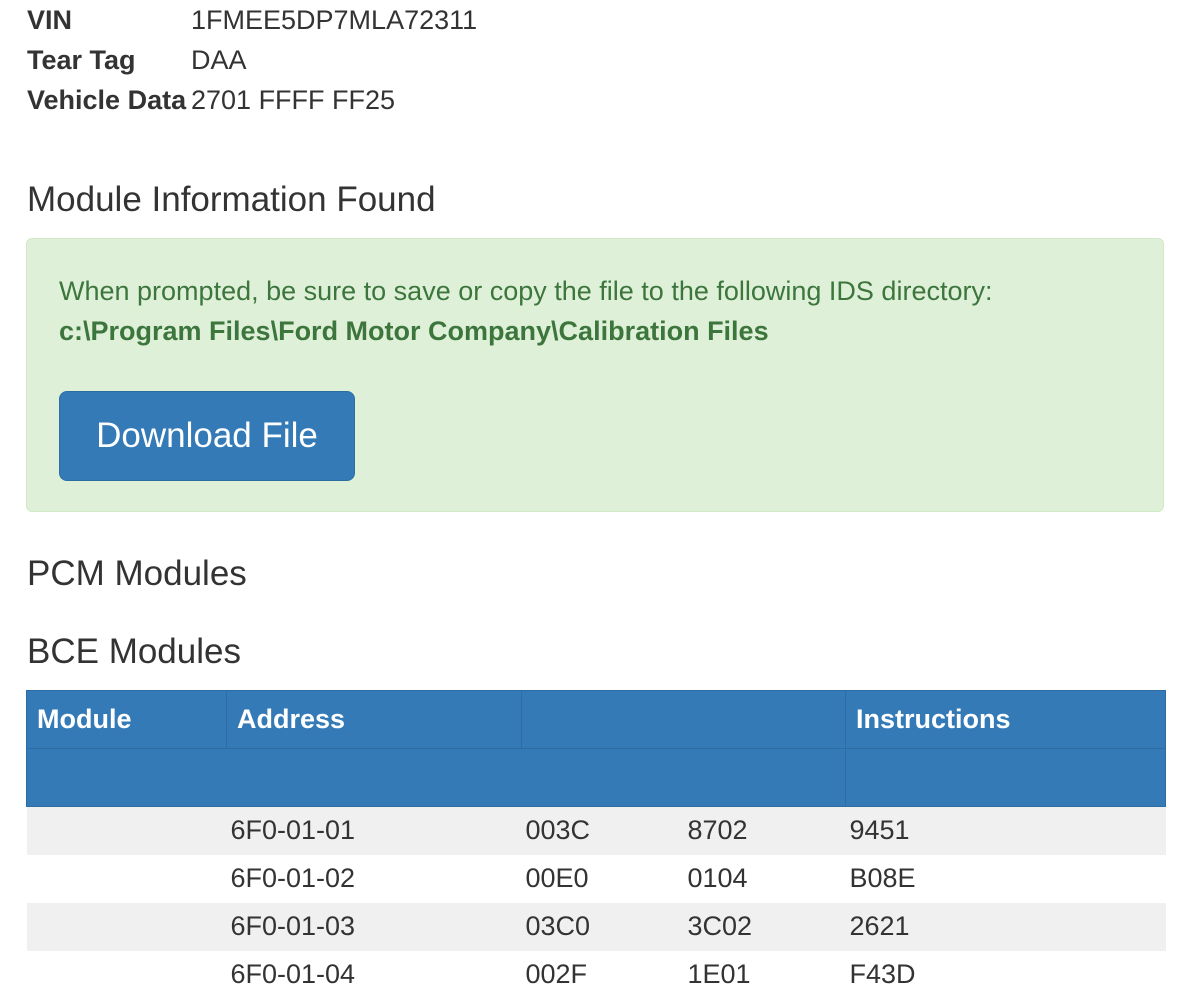 Image resolution: width=1192 pixels, height=998 pixels. Describe the element at coordinates (134, 651) in the screenshot. I see `bce-modules-heading: BCE Modules` at that location.